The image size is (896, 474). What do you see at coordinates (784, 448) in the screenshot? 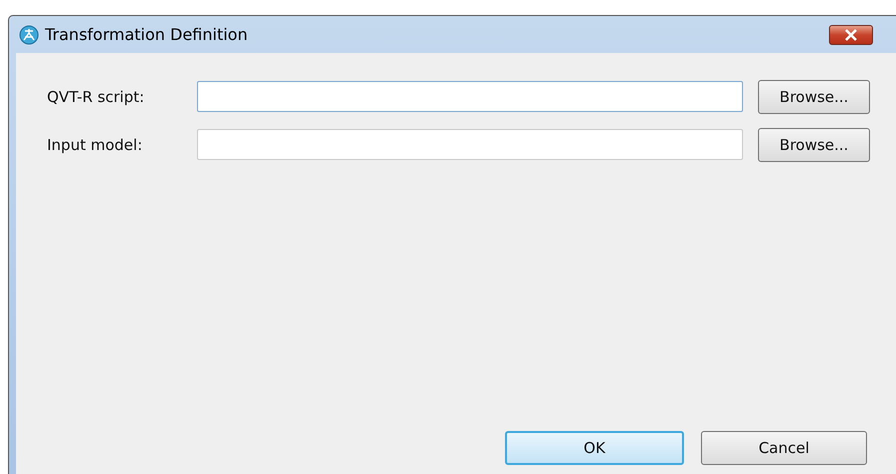
I see `dialog-button: Cancel` at bounding box center [784, 448].